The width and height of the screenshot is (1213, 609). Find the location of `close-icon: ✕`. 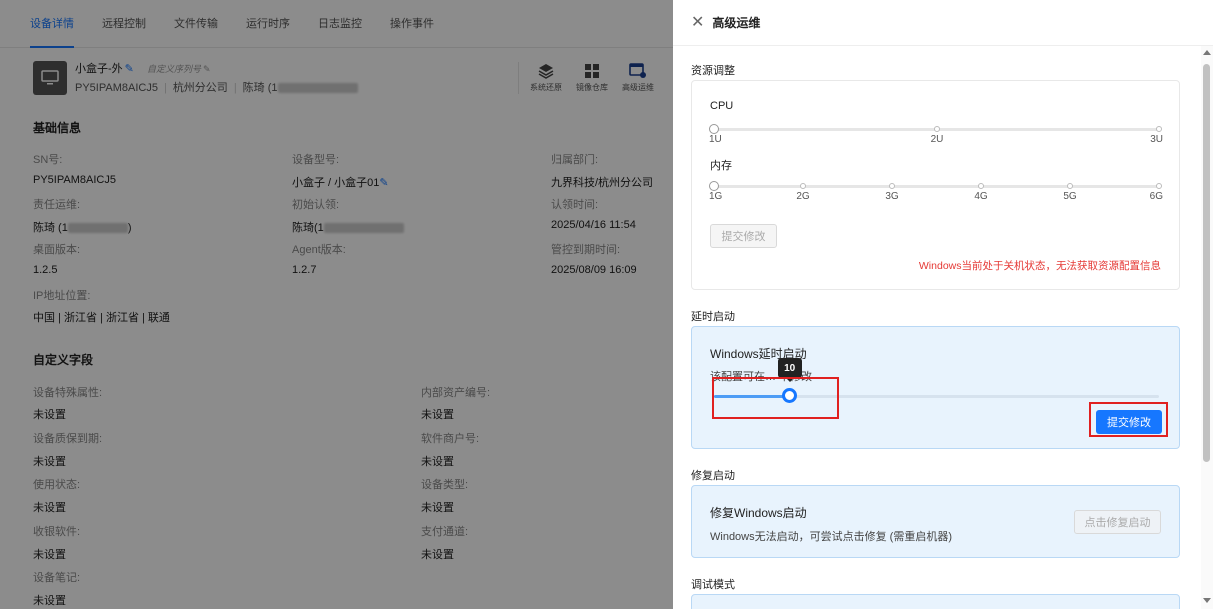

close-icon: ✕ is located at coordinates (697, 22).